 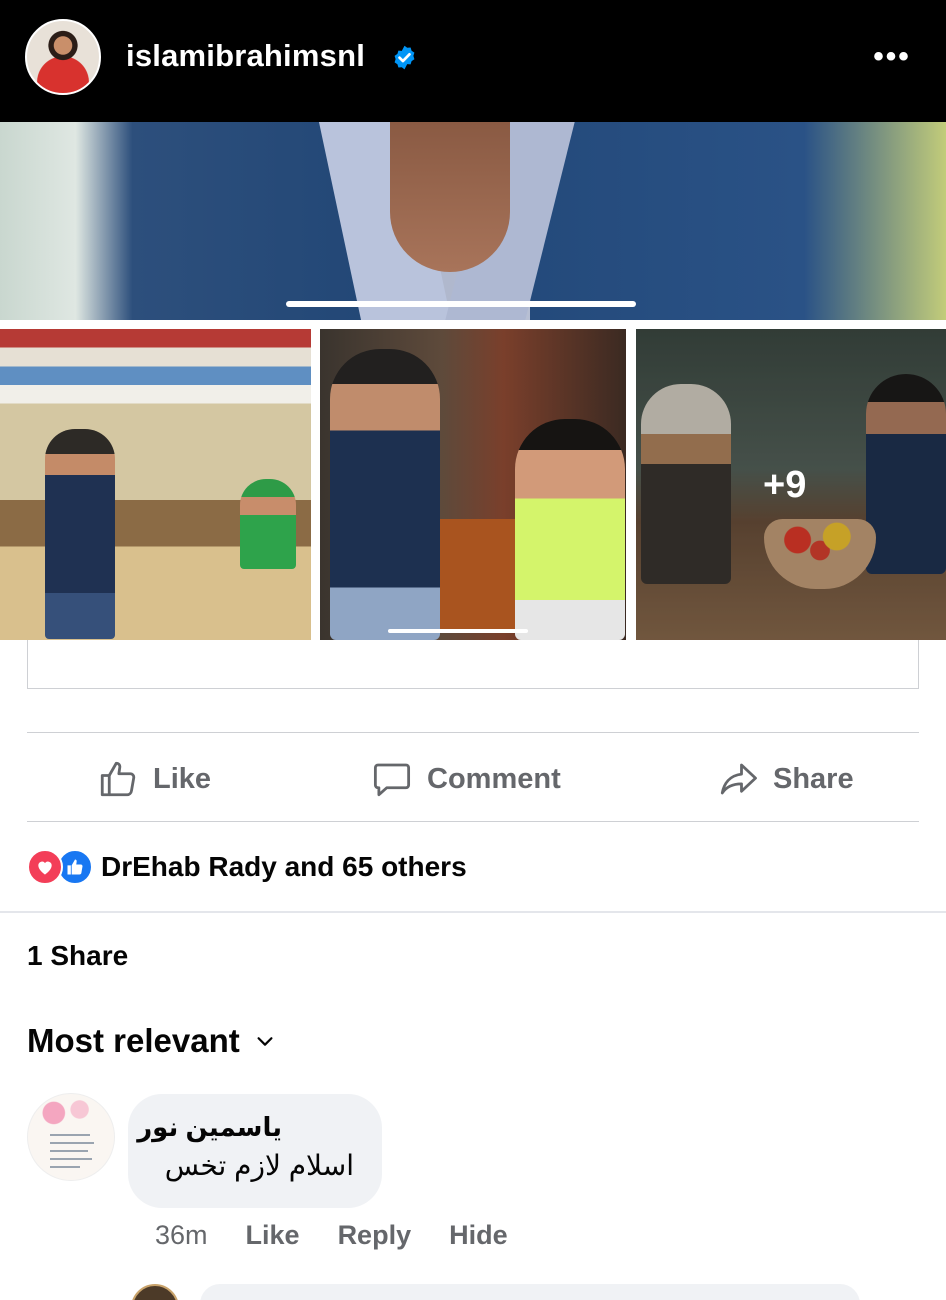 I want to click on comment-label: Comment, so click(x=494, y=778).